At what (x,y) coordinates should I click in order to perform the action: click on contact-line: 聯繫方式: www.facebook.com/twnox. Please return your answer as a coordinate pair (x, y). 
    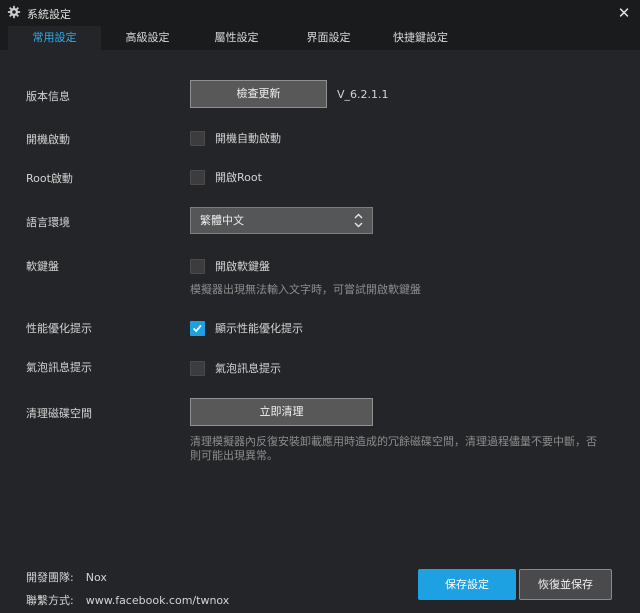
    Looking at the image, I should click on (127, 600).